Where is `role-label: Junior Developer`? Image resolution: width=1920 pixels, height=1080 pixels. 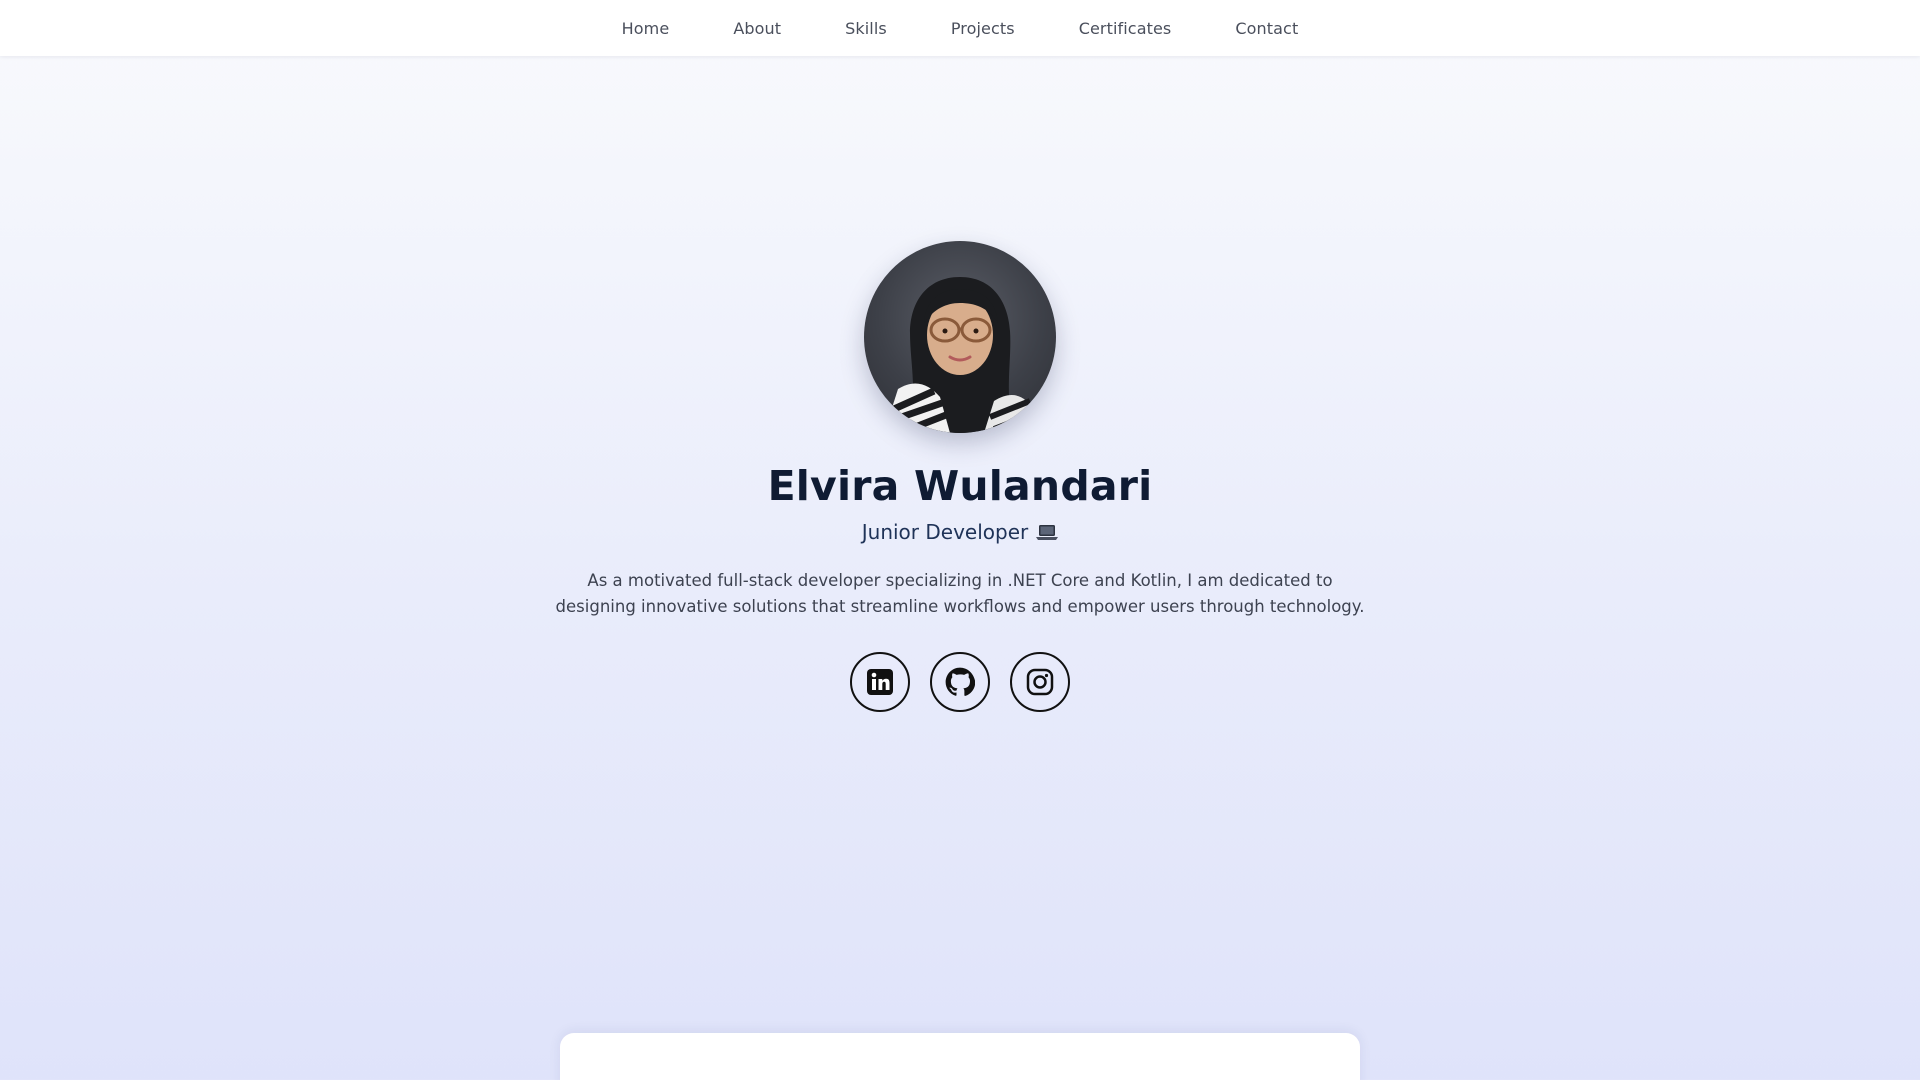 role-label: Junior Developer is located at coordinates (945, 532).